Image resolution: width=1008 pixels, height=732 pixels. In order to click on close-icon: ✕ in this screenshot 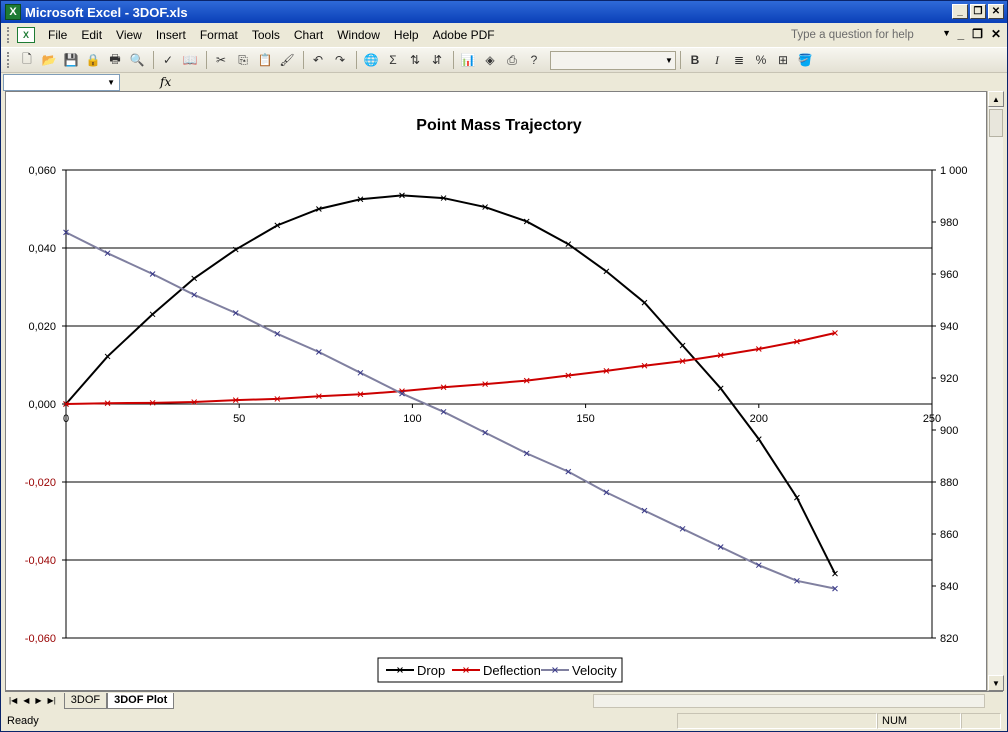, I will do `click(996, 11)`.